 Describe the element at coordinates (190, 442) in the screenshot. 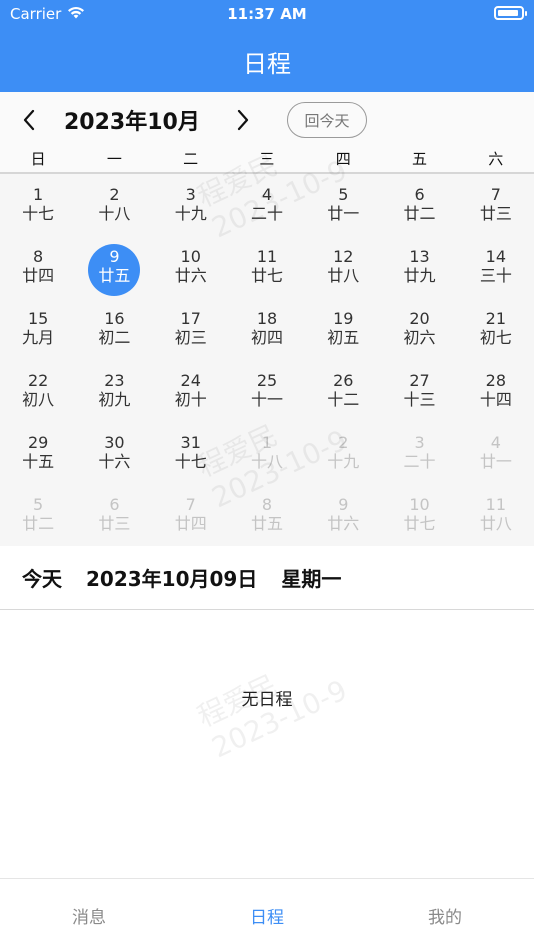

I see `day-number: 31` at that location.